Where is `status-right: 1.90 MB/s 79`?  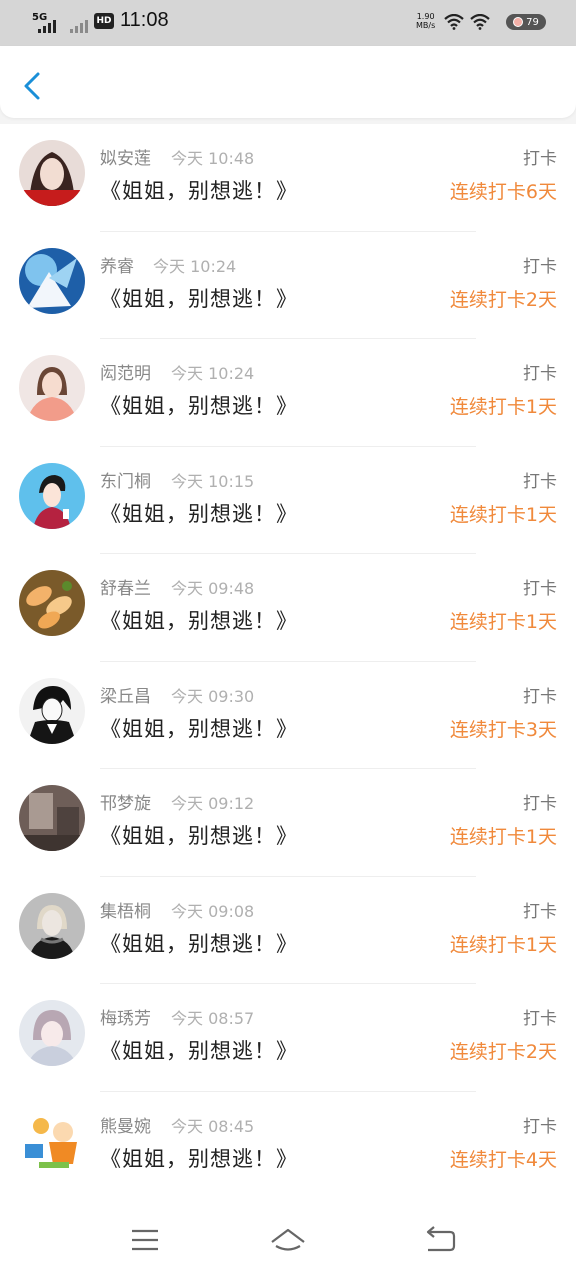
status-right: 1.90 MB/s 79 is located at coordinates (481, 23).